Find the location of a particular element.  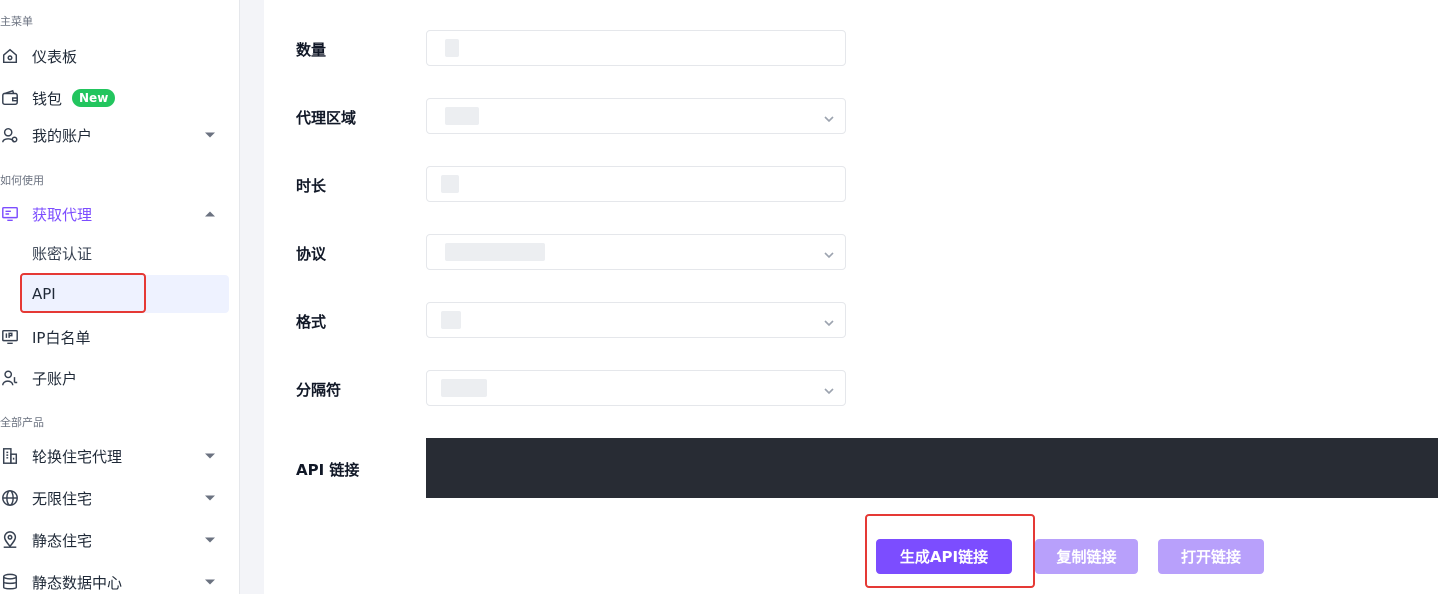

sidebar-item-label: 轮换住宅代理 is located at coordinates (77, 456).